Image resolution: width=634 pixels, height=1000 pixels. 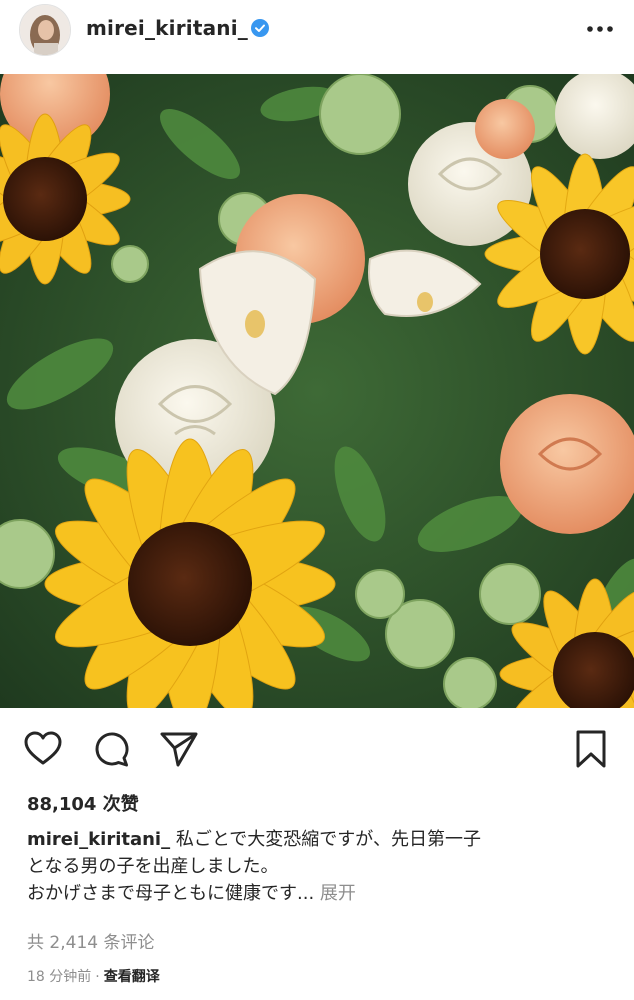 What do you see at coordinates (167, 28) in the screenshot?
I see `username: mirei_kiritani_` at bounding box center [167, 28].